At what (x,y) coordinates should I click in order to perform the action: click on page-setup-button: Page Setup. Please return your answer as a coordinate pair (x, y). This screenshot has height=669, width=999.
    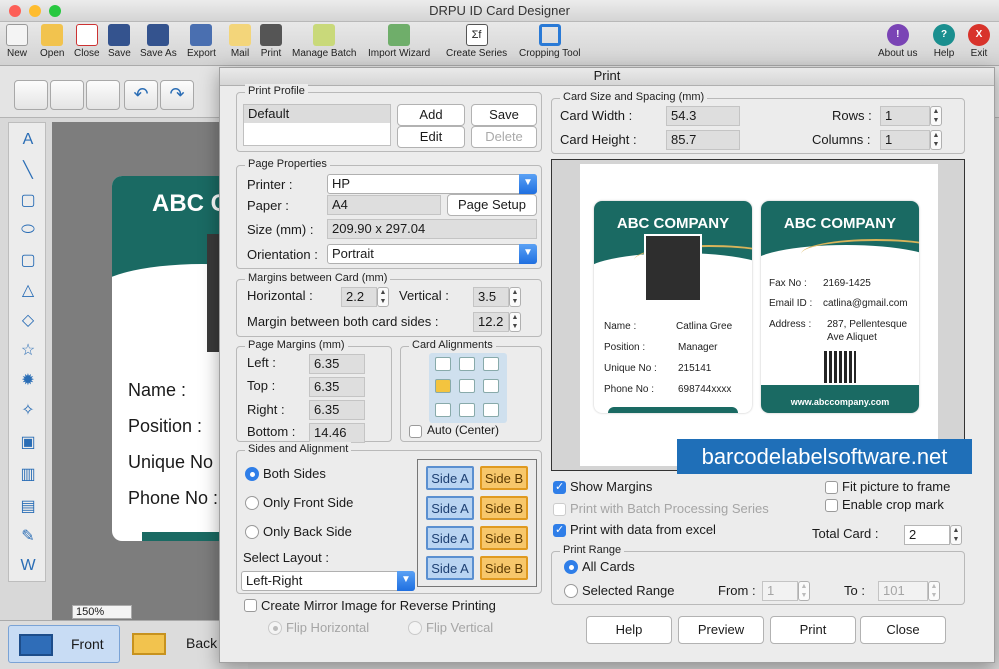
    Looking at the image, I should click on (492, 205).